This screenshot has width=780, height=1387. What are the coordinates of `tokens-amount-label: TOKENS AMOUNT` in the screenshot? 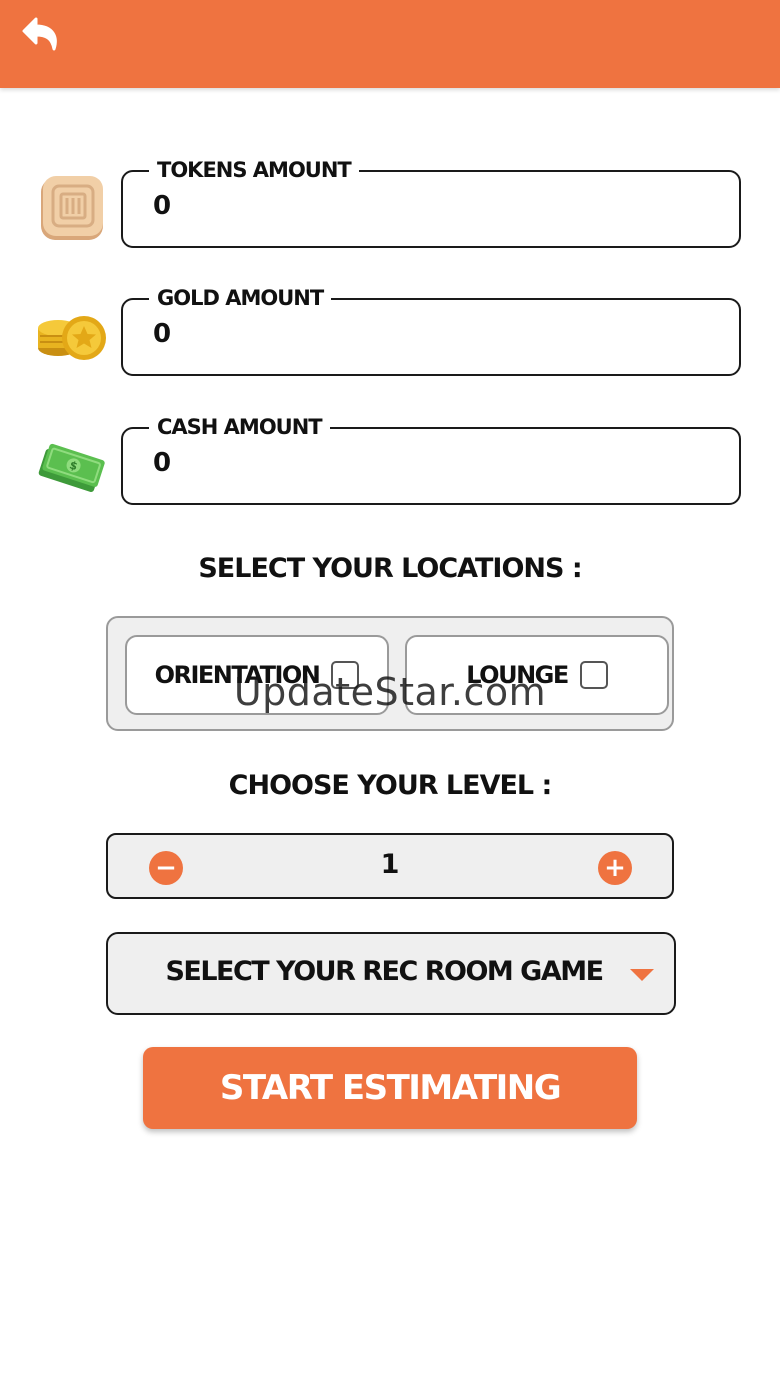 It's located at (254, 170).